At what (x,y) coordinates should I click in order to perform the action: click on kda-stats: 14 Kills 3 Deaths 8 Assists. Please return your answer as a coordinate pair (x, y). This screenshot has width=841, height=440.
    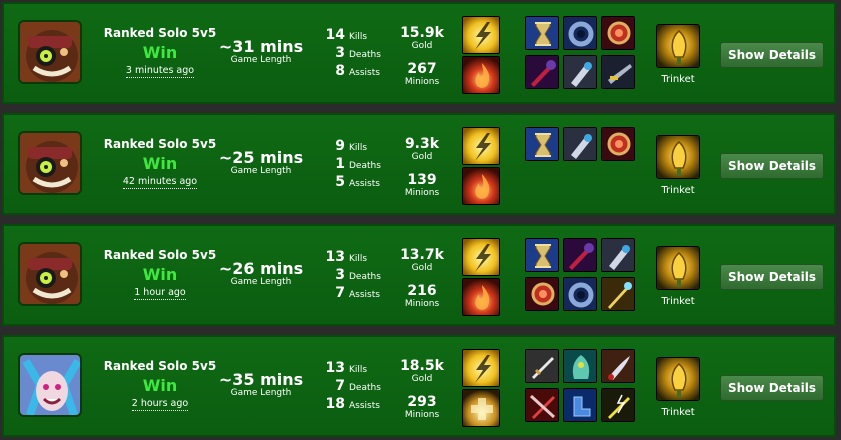
    Looking at the image, I should click on (346, 54).